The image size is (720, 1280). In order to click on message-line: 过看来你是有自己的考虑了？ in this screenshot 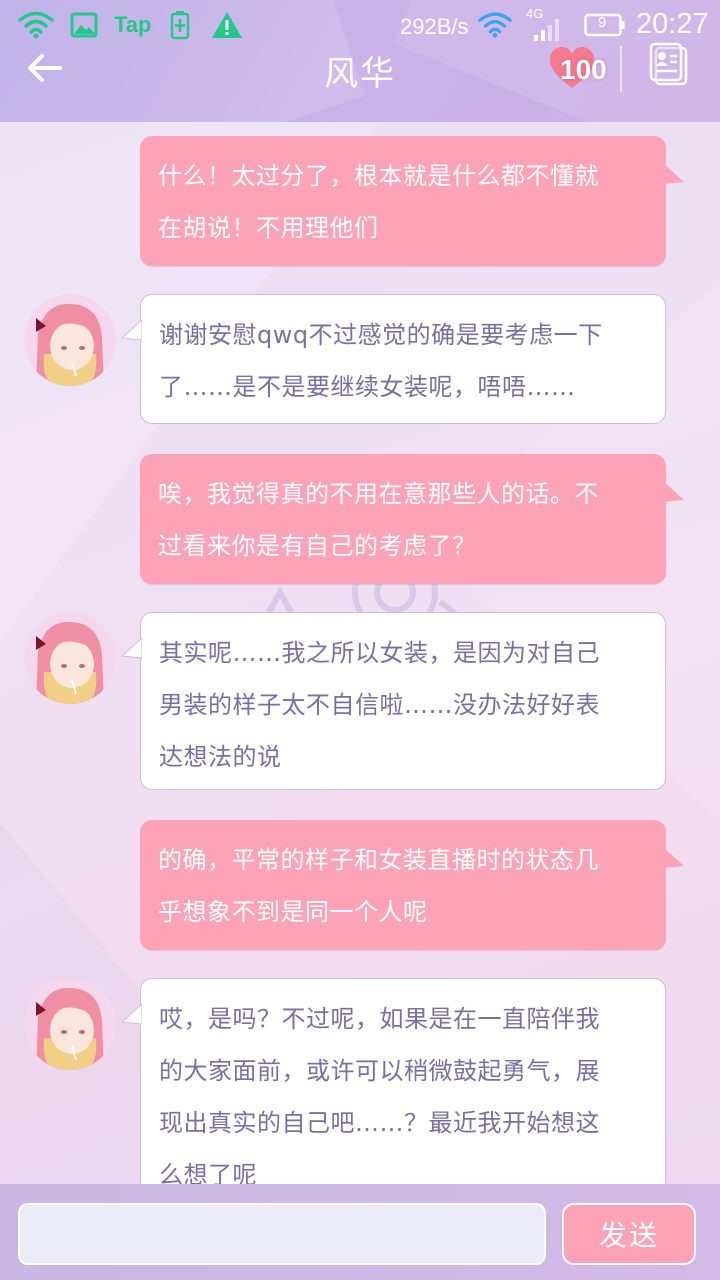, I will do `click(317, 546)`.